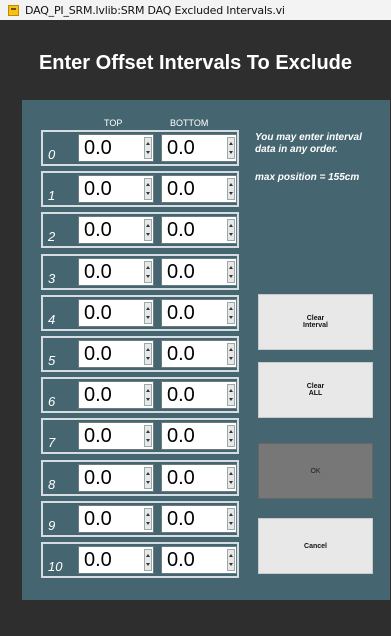  I want to click on clear-all-button: Clear ALL, so click(315, 390).